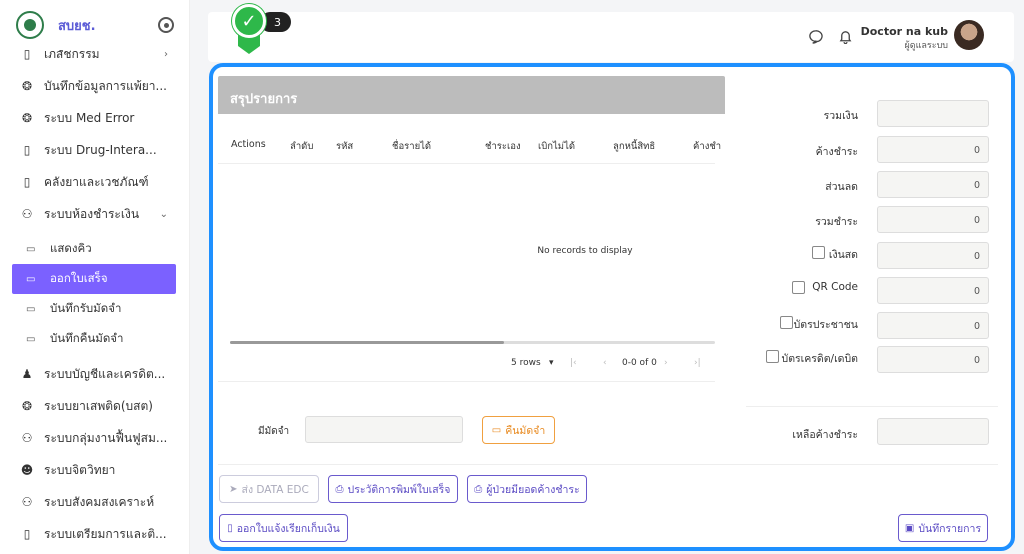 Image resolution: width=1024 pixels, height=554 pixels. What do you see at coordinates (94, 182) in the screenshot?
I see `sidebar-item-inventory: ▯ คลังยาและเวชภัณฑ์` at bounding box center [94, 182].